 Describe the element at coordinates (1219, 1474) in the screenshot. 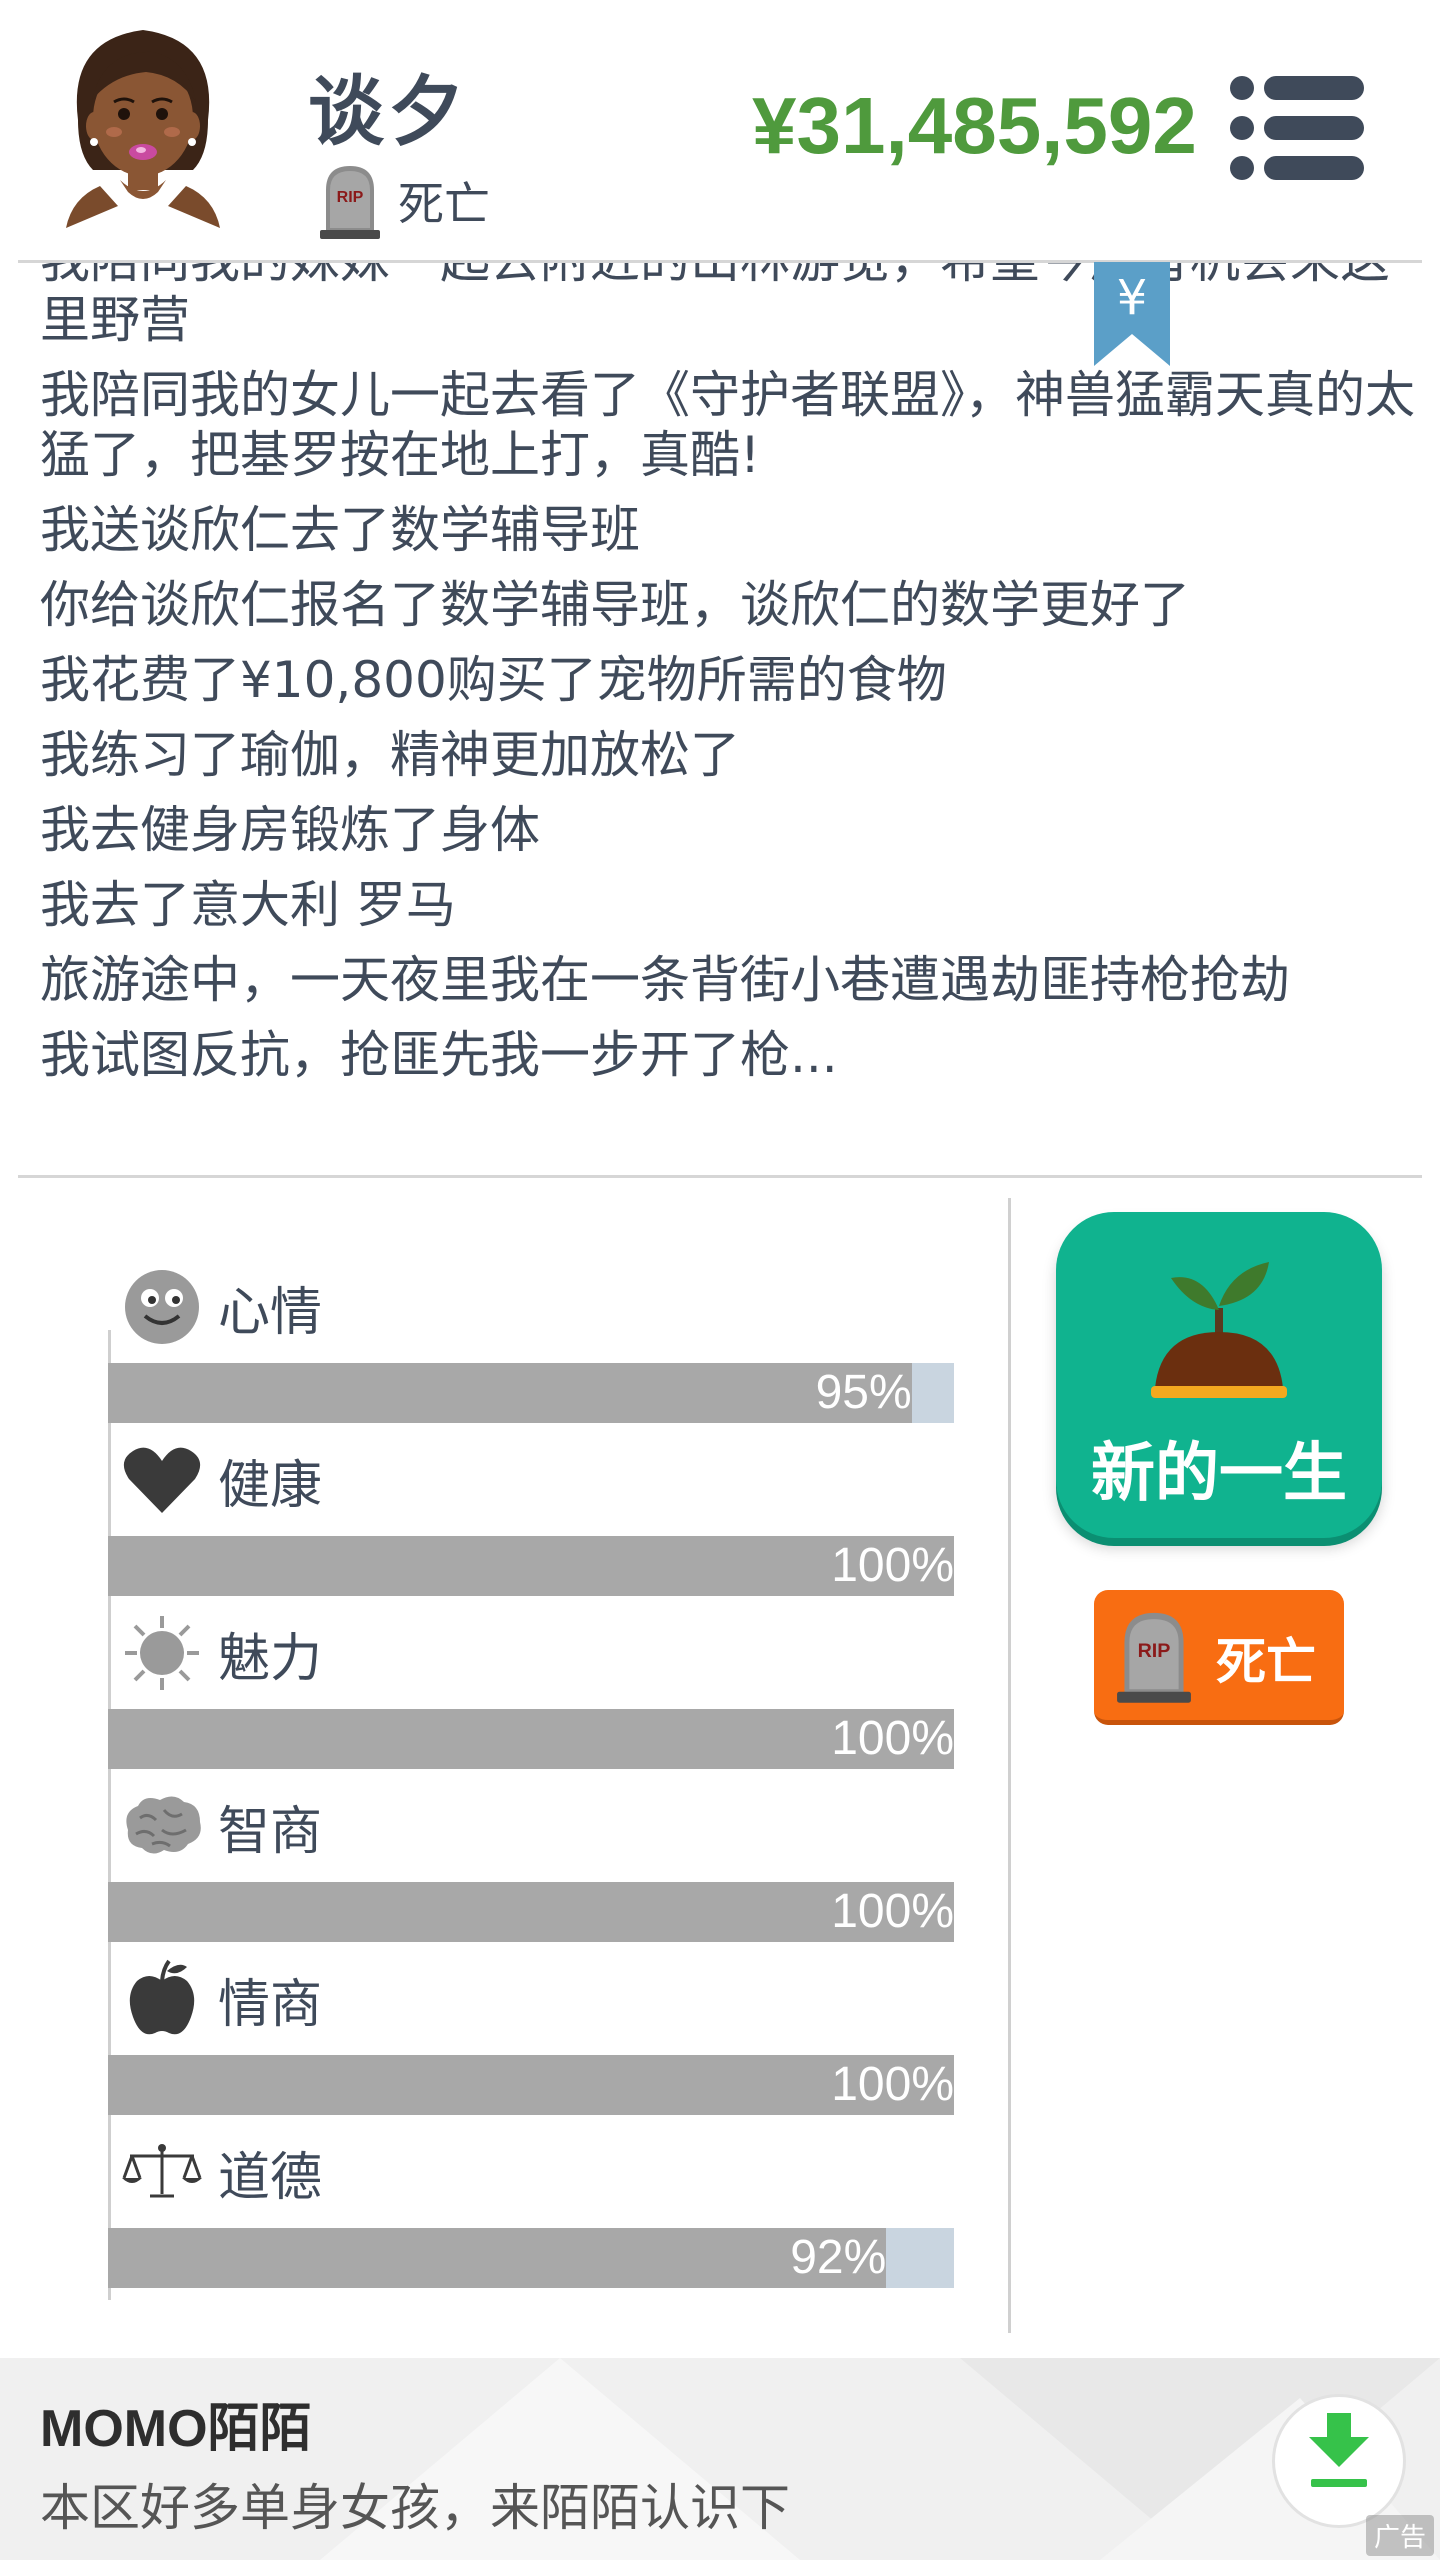

I see `new-life-label: 新的一生` at that location.